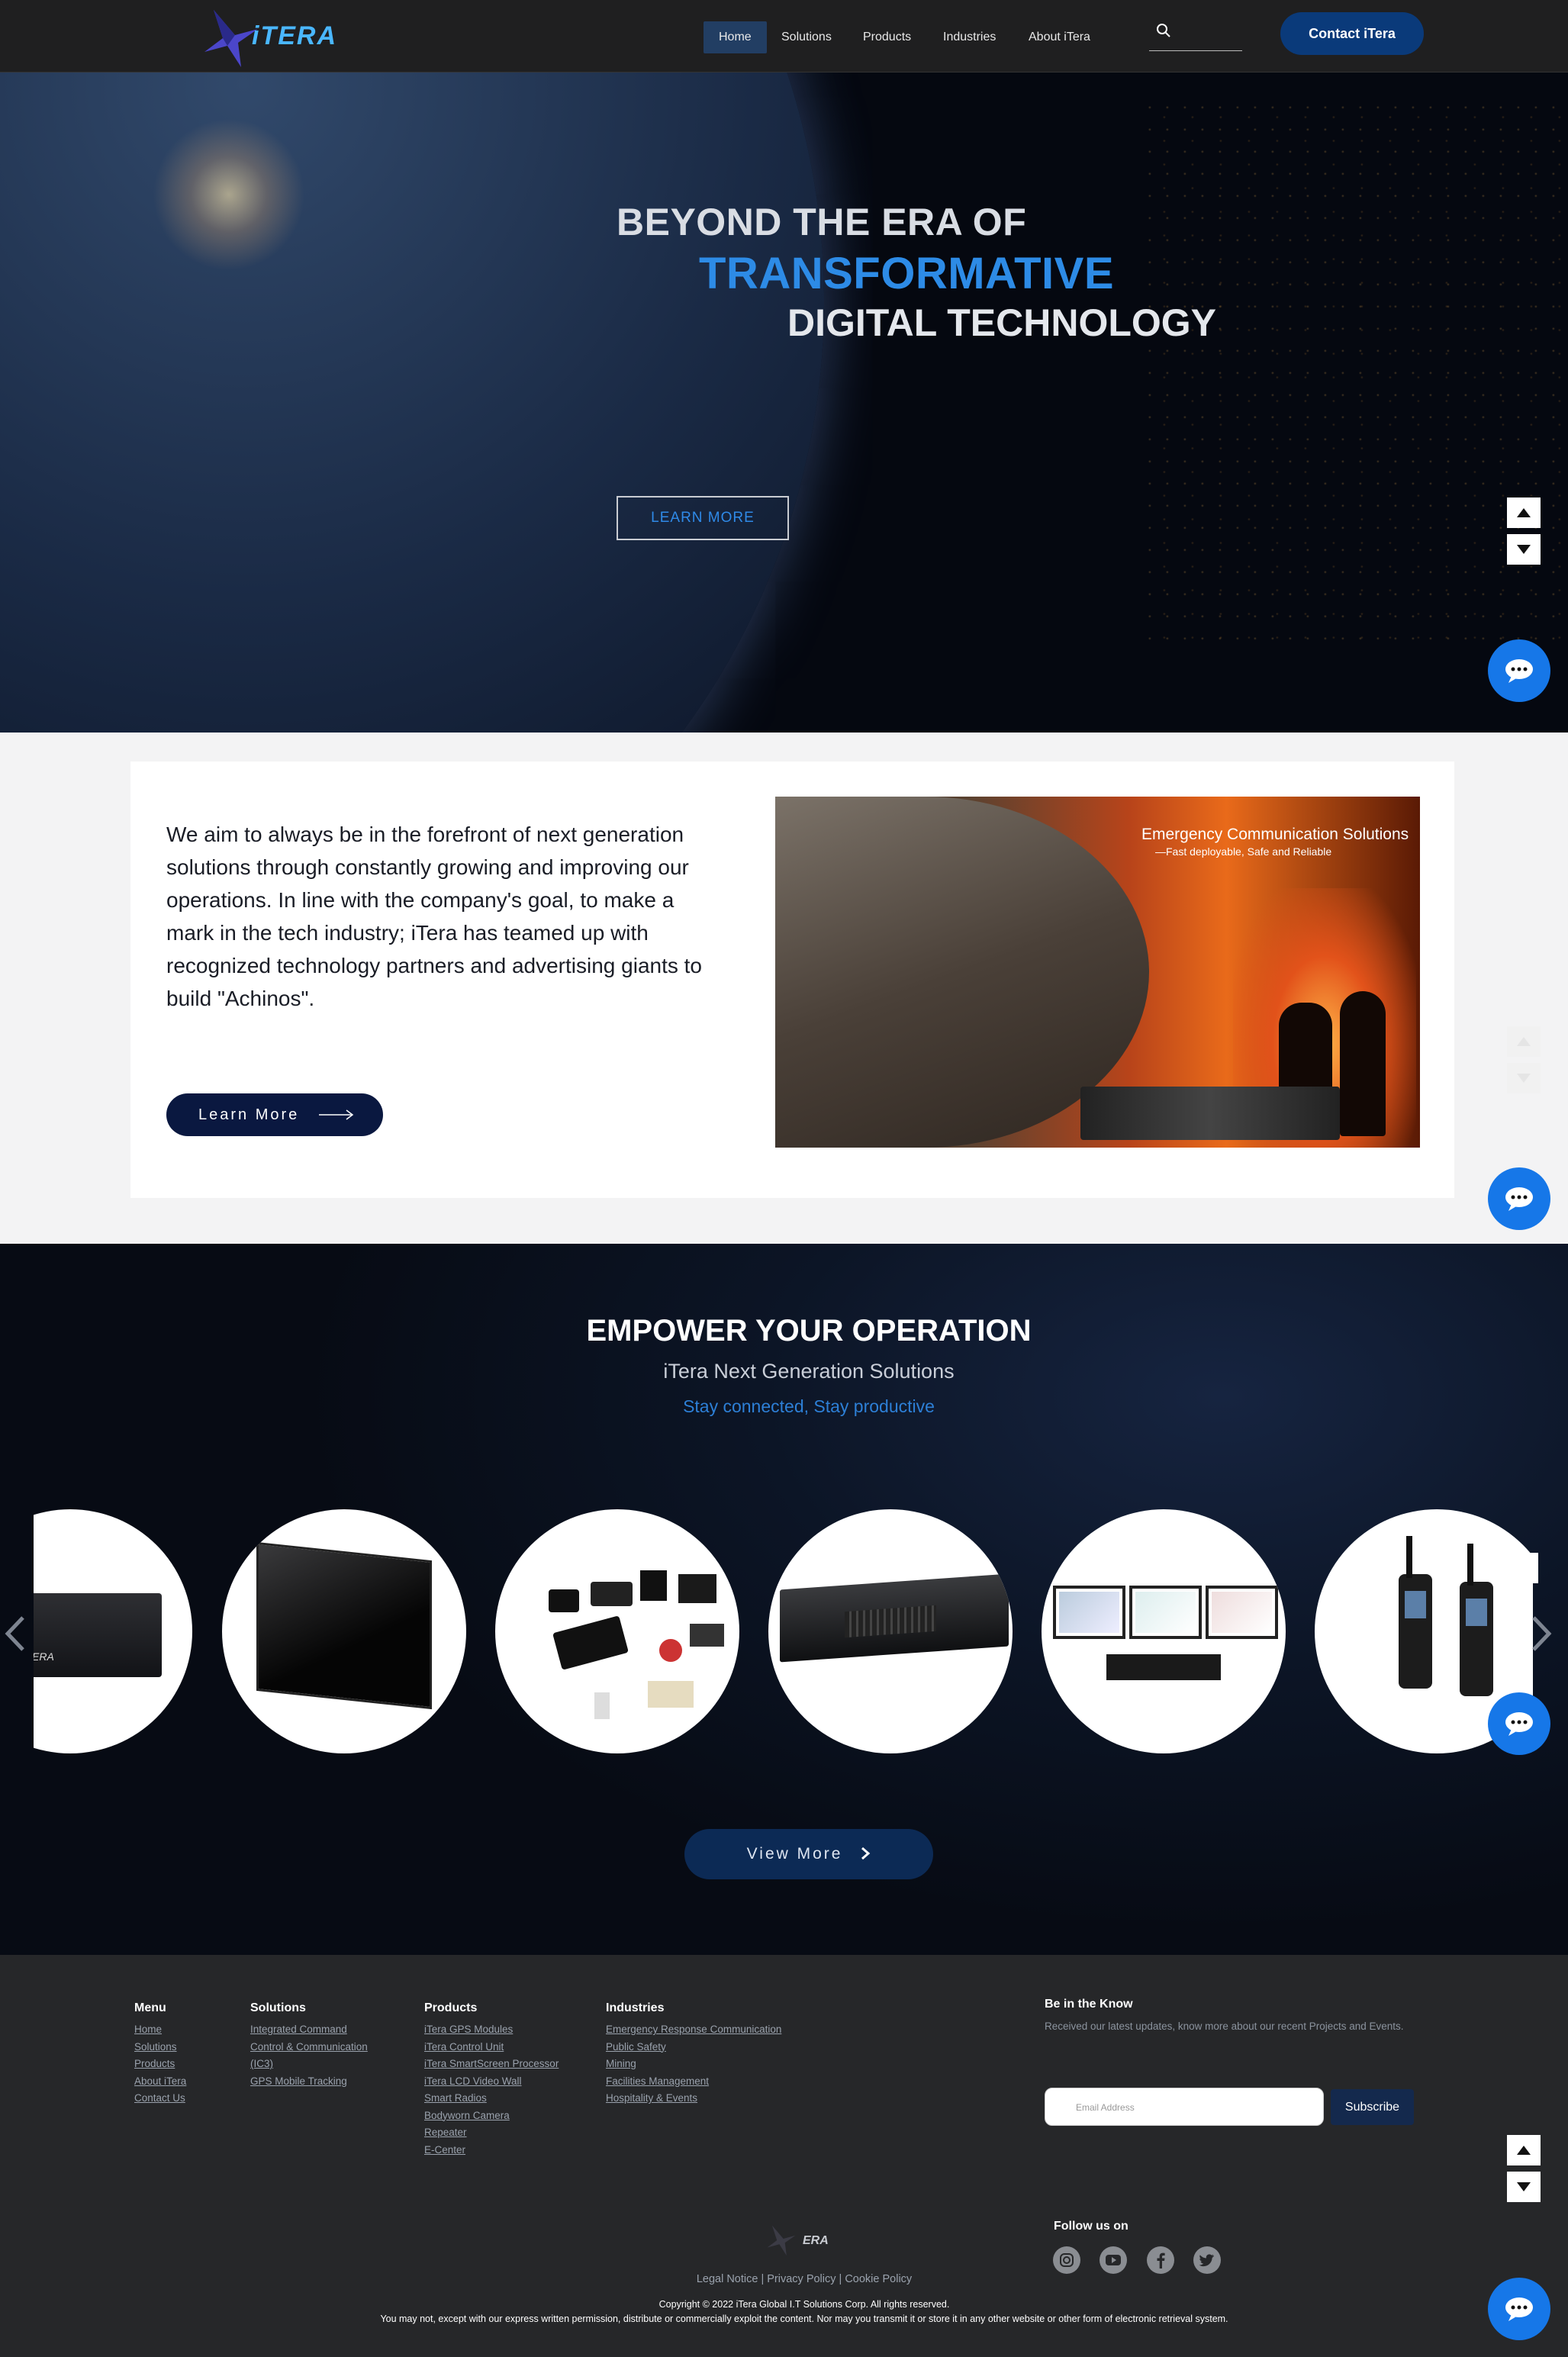 Image resolution: width=1568 pixels, height=2357 pixels. Describe the element at coordinates (160, 2082) in the screenshot. I see `footer-link-about: About iTera` at that location.